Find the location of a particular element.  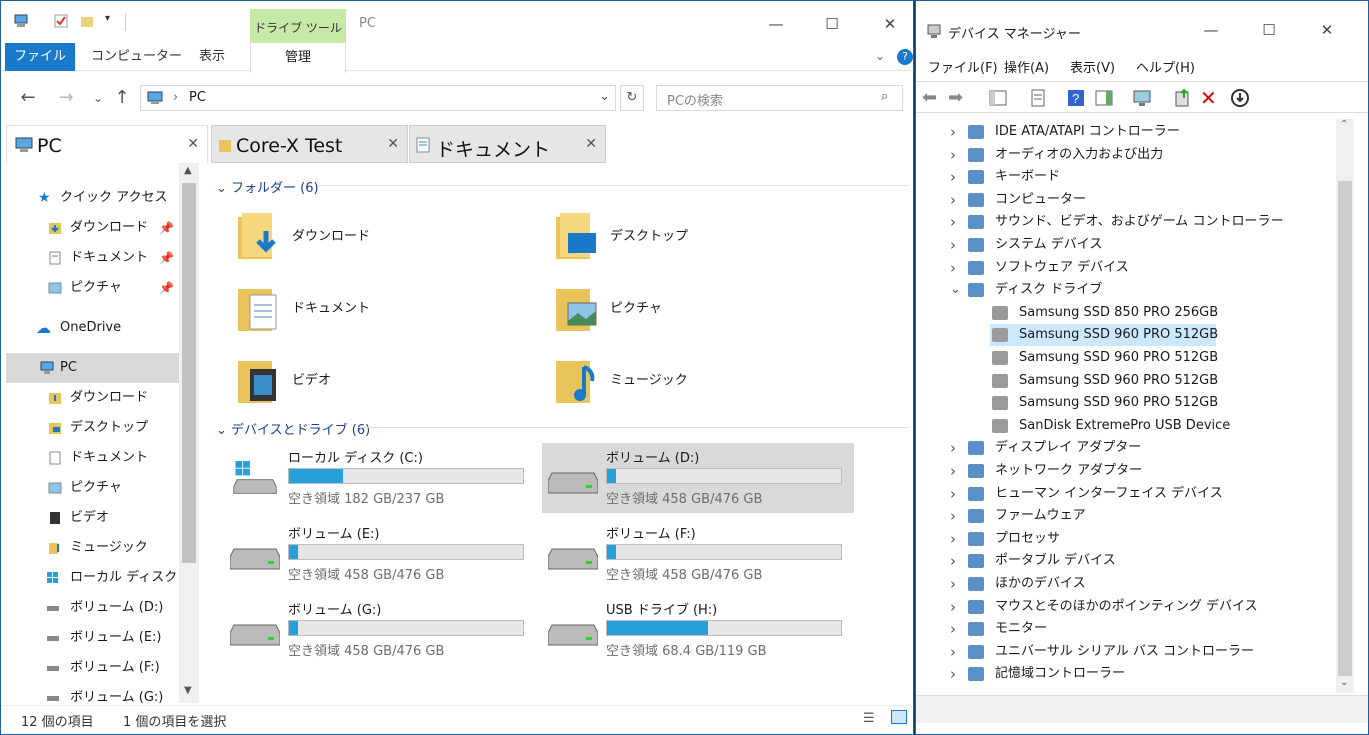

update-driver-icon is located at coordinates (1182, 98).